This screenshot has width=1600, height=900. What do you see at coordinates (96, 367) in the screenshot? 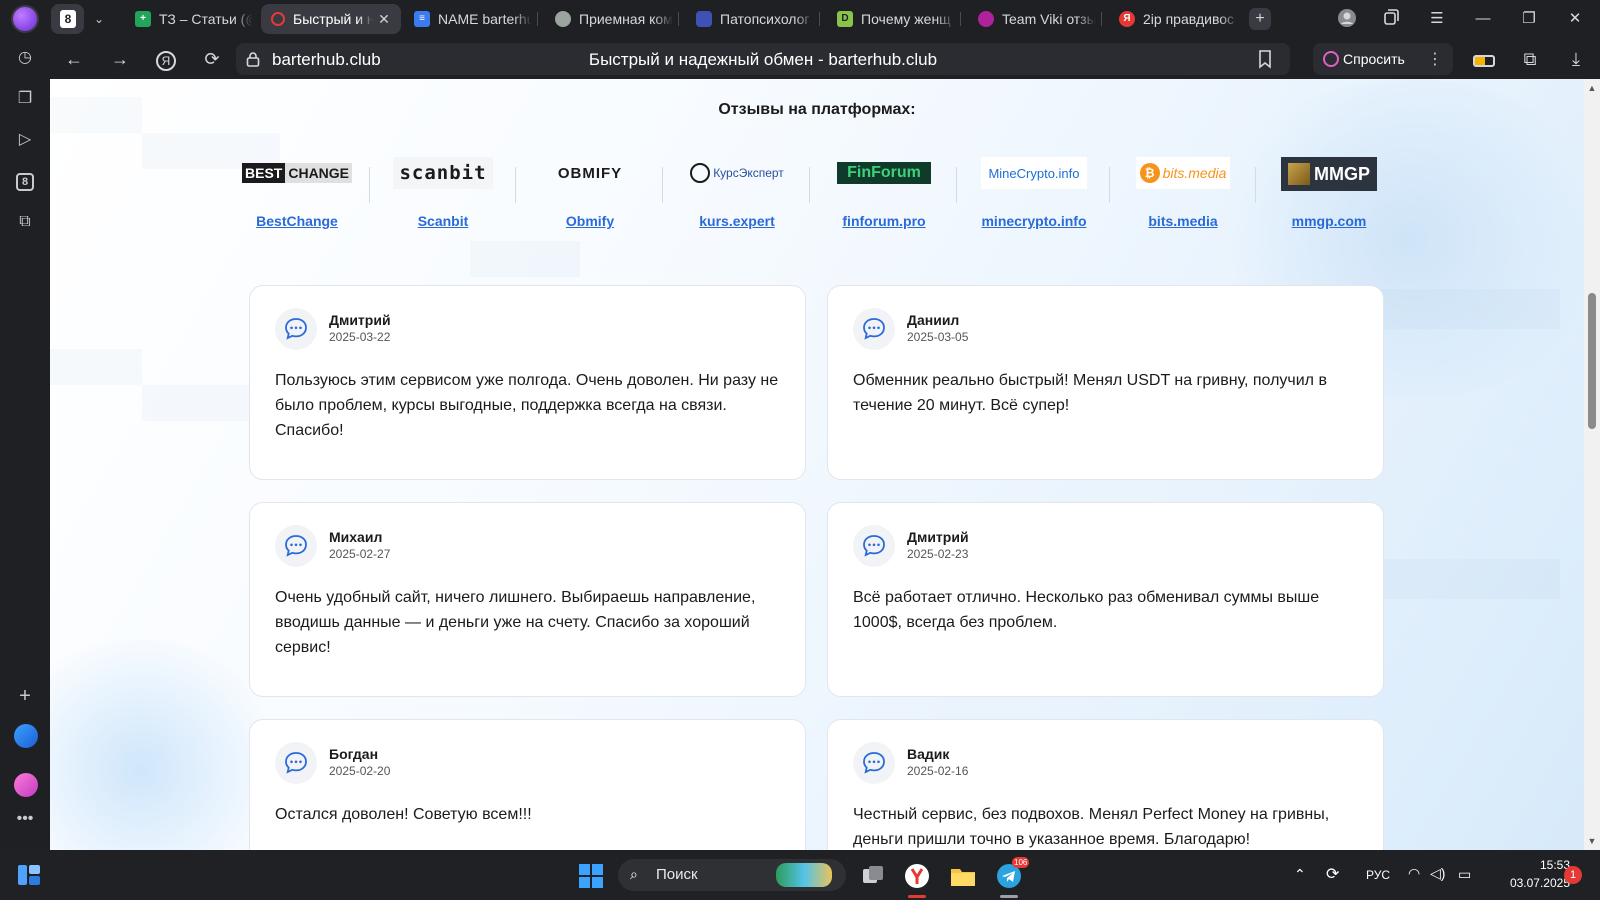
I see `background-tile` at bounding box center [96, 367].